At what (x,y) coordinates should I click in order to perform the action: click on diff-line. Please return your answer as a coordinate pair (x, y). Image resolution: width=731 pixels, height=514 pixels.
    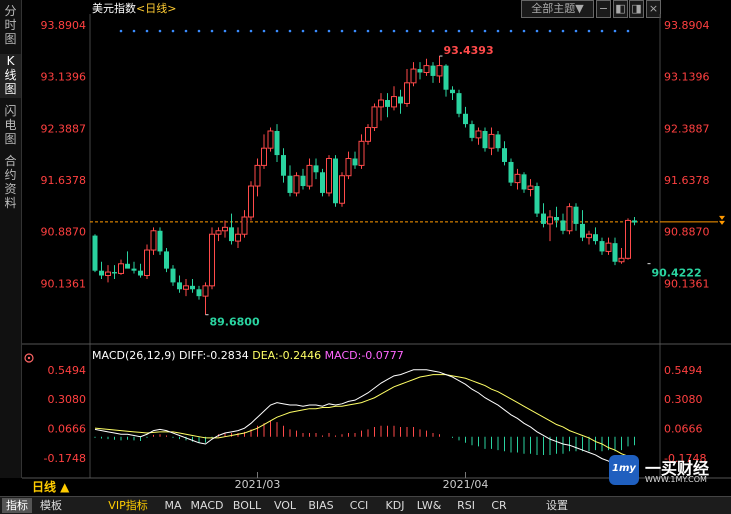
    Looking at the image, I should click on (364, 418).